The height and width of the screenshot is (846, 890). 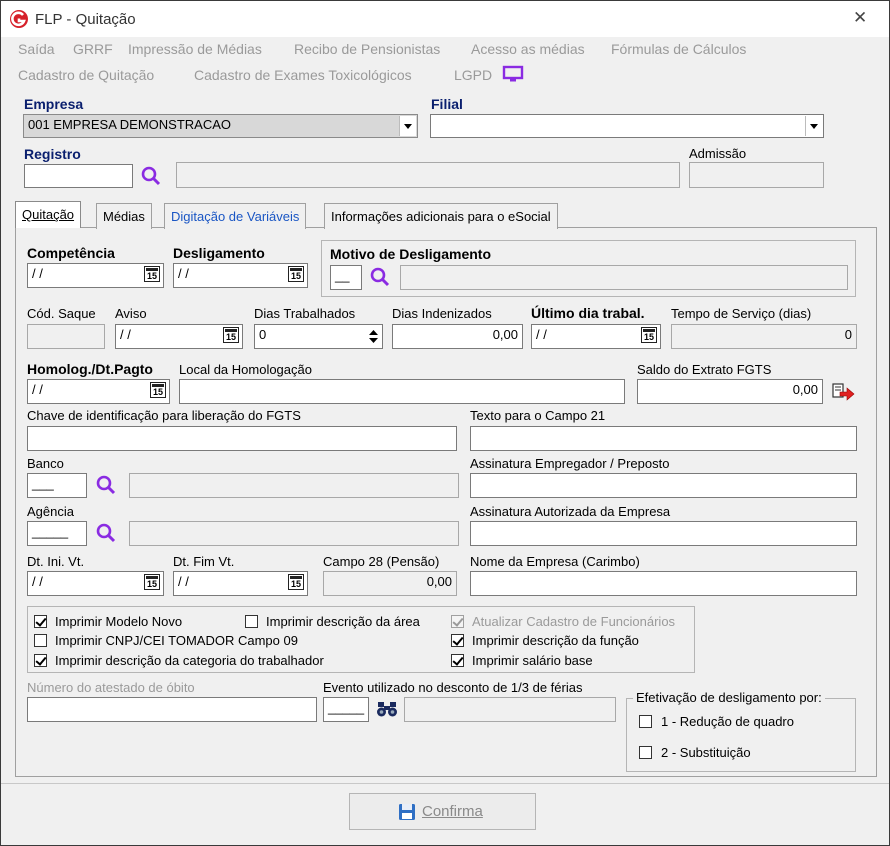 I want to click on banco-name-field, so click(x=294, y=485).